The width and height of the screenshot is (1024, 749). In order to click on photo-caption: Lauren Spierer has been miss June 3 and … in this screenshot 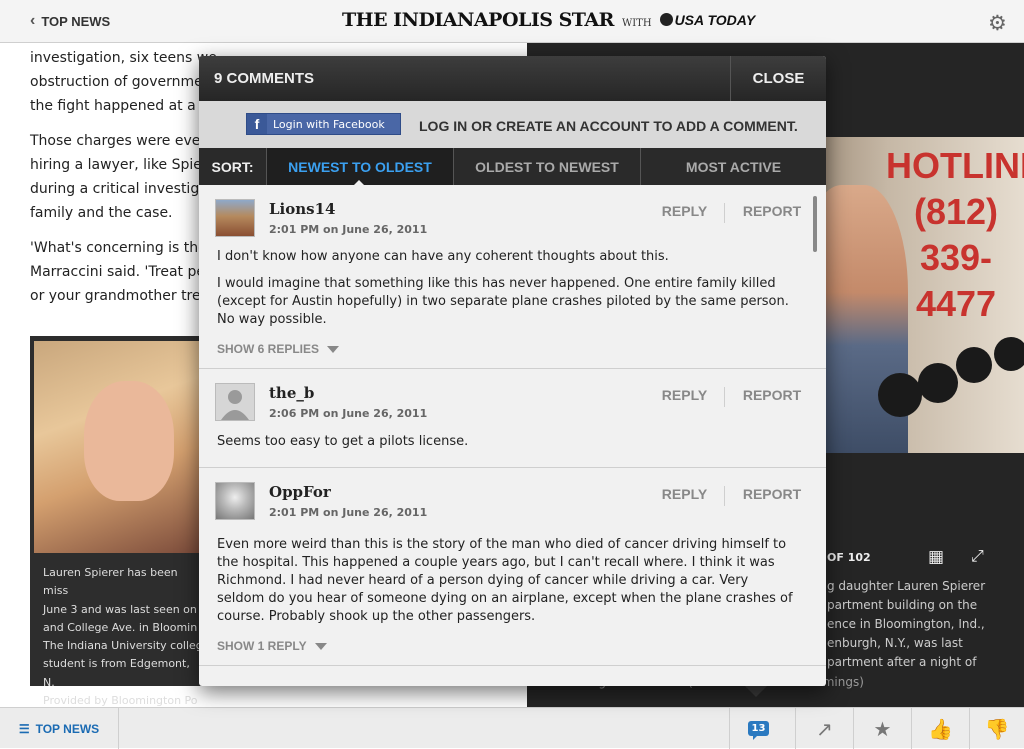, I will do `click(123, 635)`.